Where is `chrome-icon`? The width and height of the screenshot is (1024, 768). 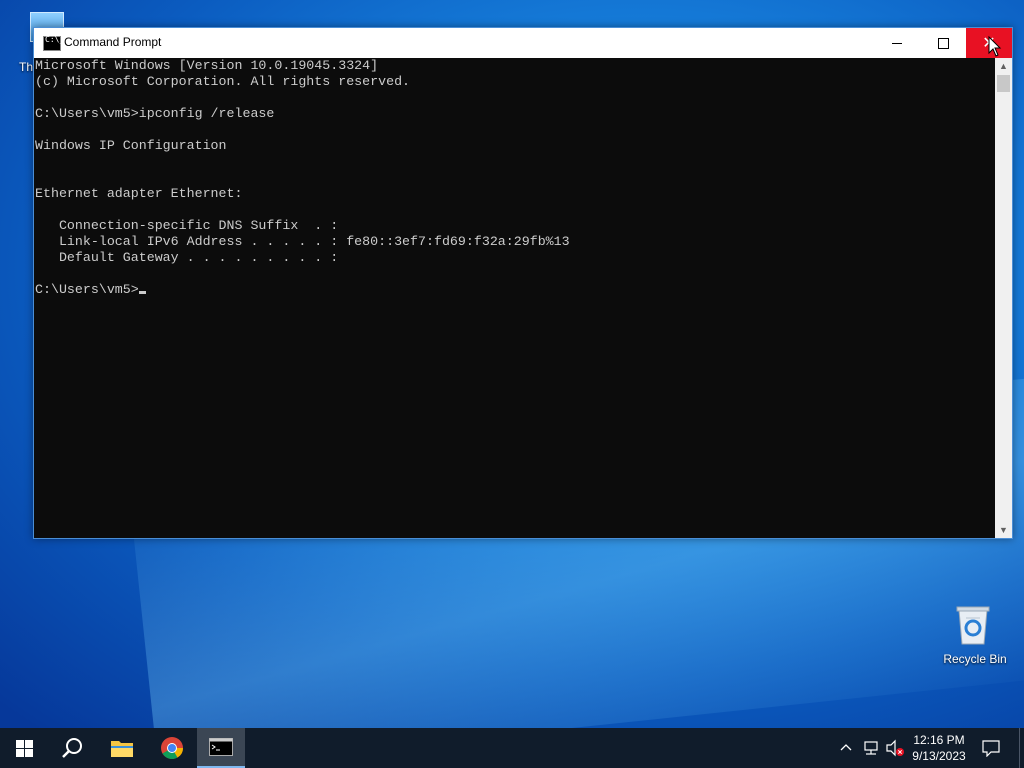 chrome-icon is located at coordinates (172, 748).